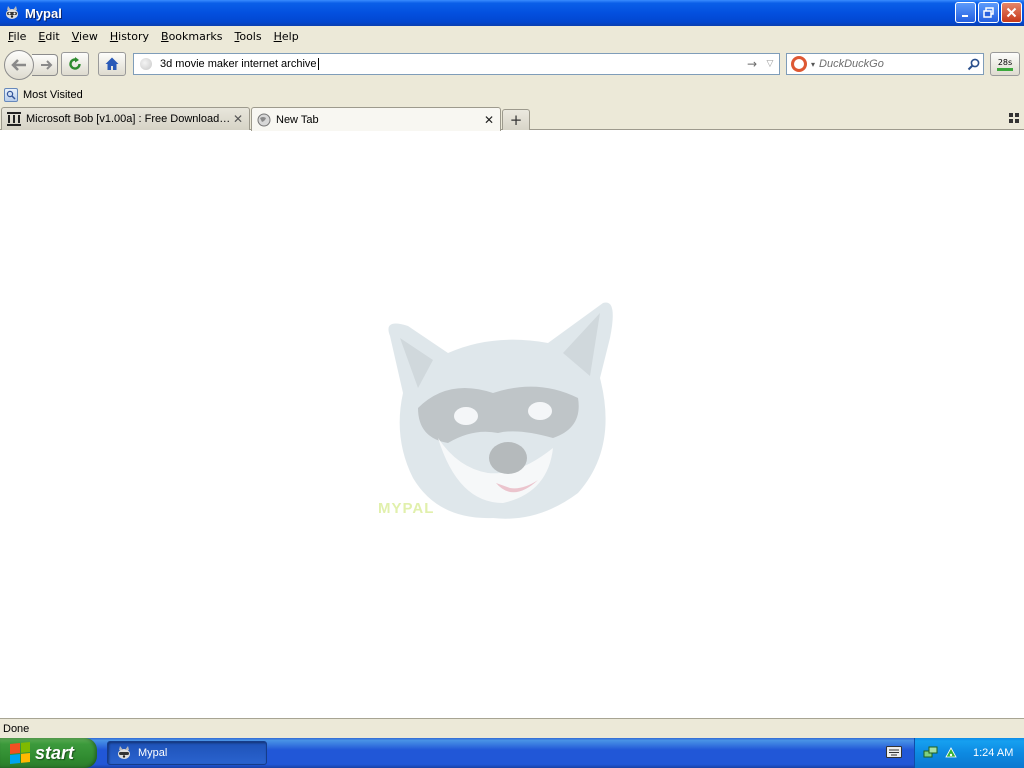 This screenshot has width=1024, height=768. Describe the element at coordinates (297, 119) in the screenshot. I see `tab-label: New Tab` at that location.